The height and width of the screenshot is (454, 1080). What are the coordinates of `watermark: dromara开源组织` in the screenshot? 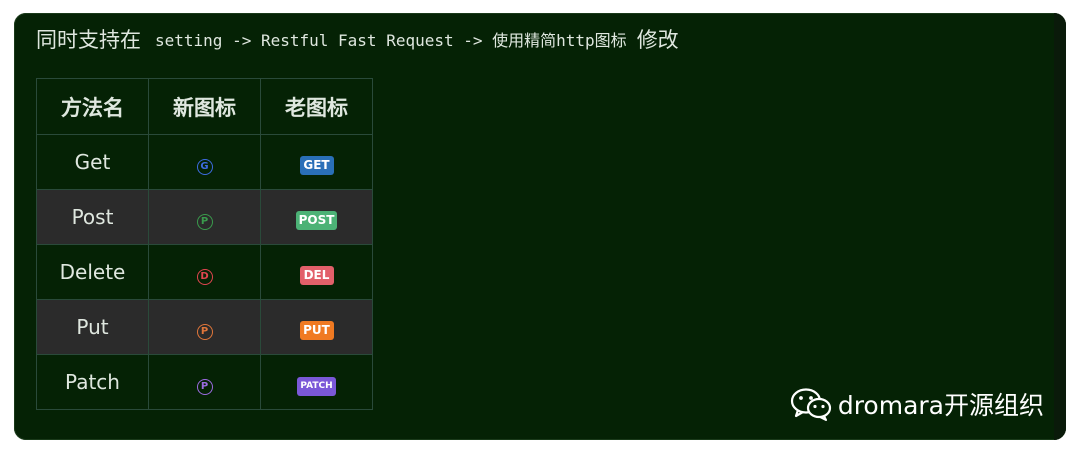 It's located at (917, 404).